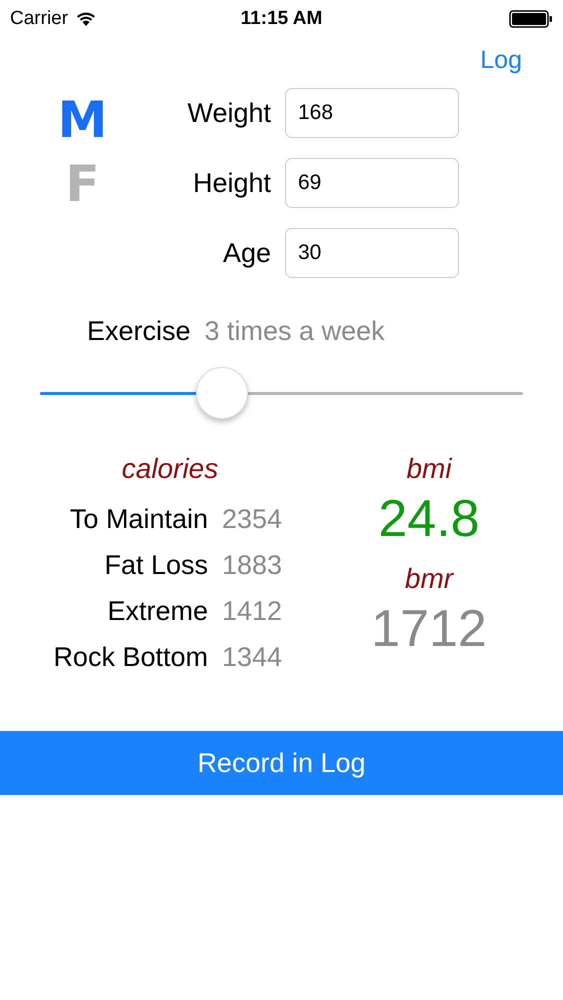 The width and height of the screenshot is (563, 1000). What do you see at coordinates (222, 393) in the screenshot?
I see `slider-thumb` at bounding box center [222, 393].